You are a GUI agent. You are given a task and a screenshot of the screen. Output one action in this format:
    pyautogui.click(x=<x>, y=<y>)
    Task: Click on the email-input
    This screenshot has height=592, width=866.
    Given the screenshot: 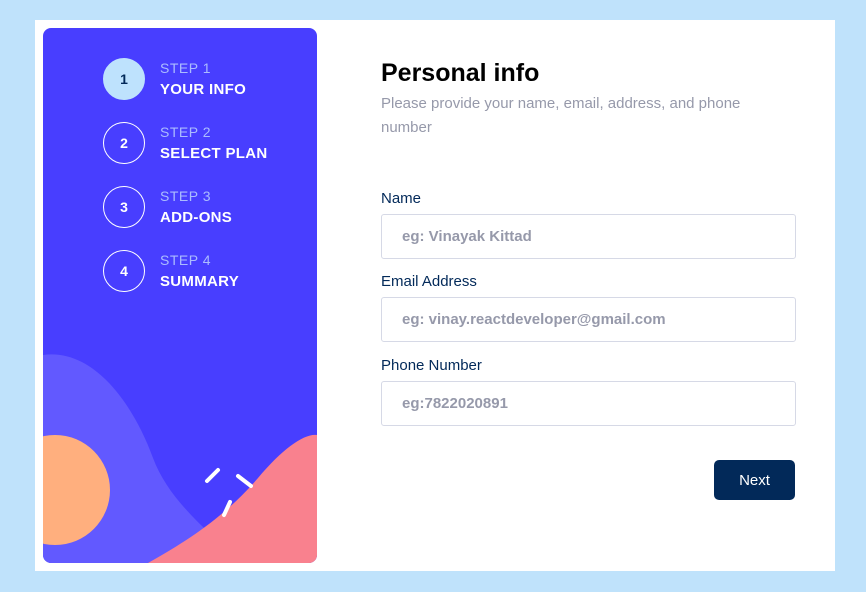 What is the action you would take?
    pyautogui.click(x=588, y=319)
    